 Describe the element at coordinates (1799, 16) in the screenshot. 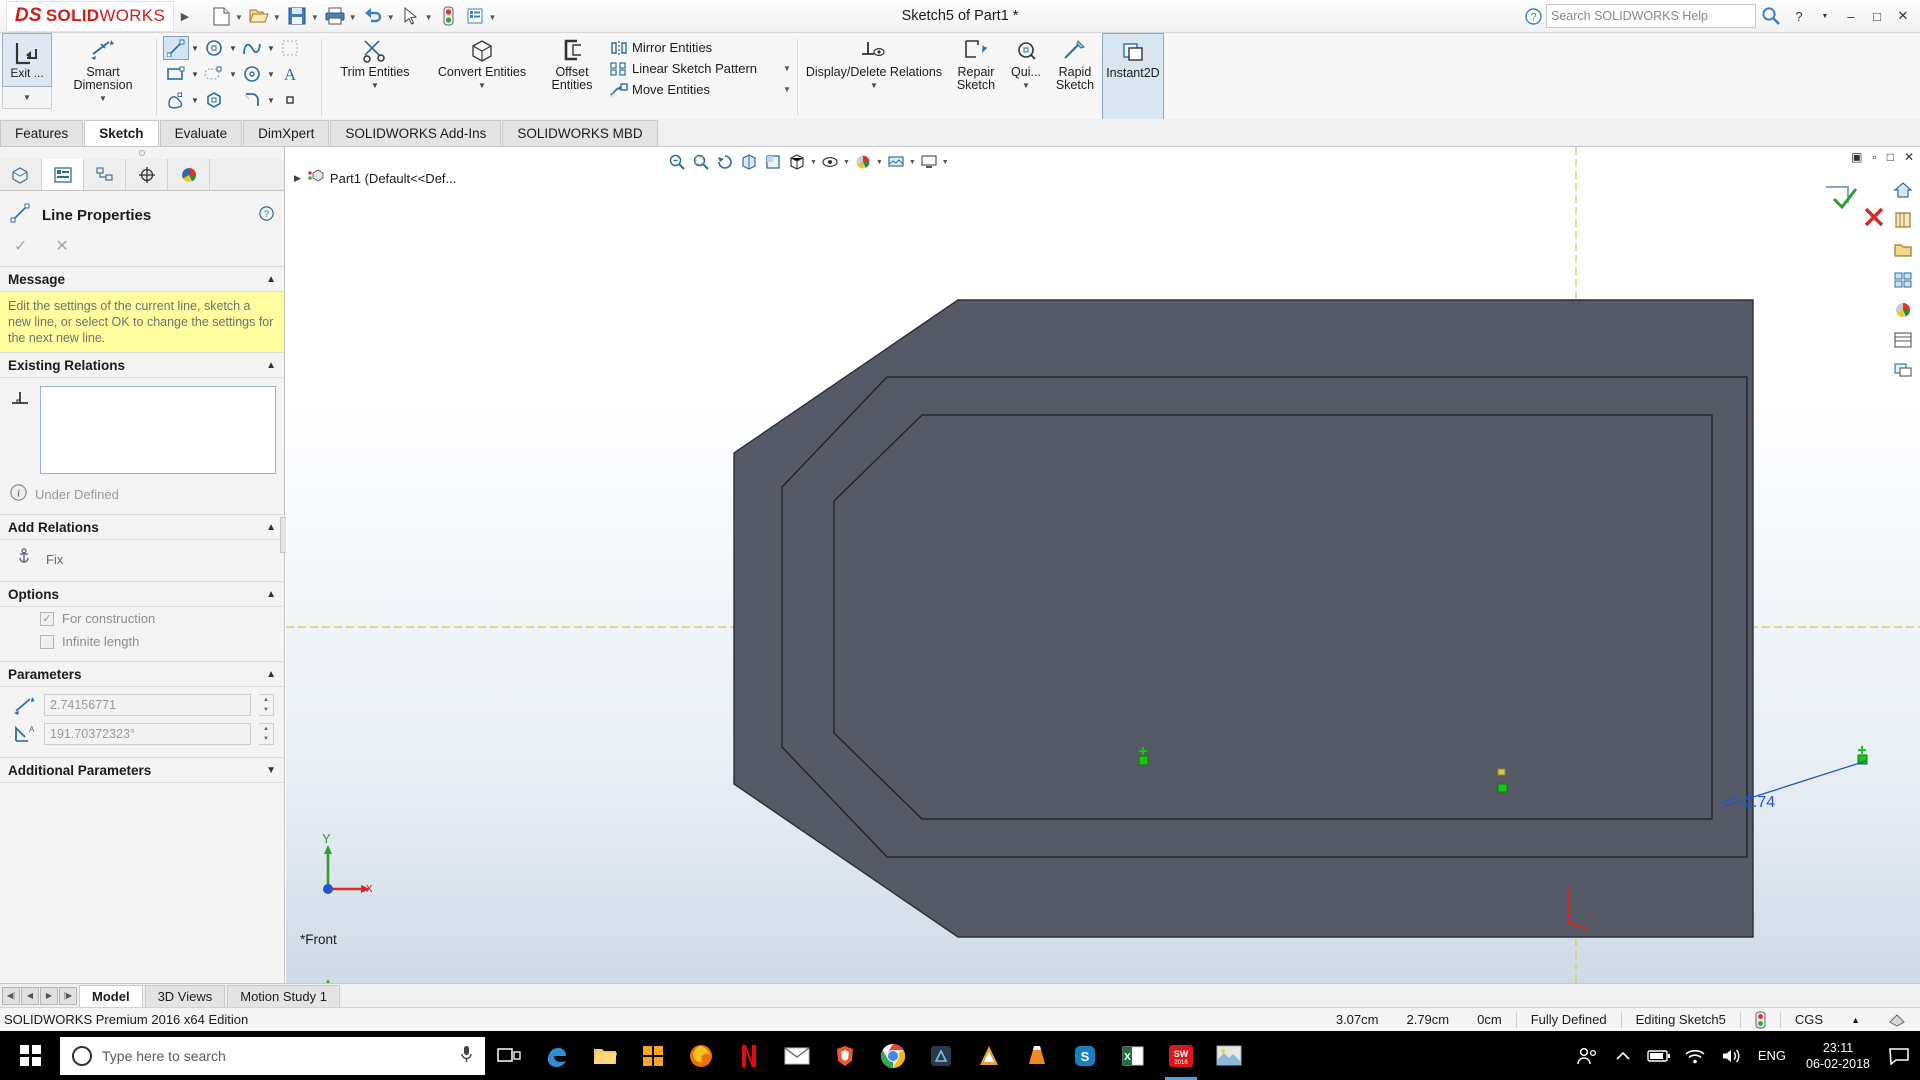

I see `help-button: ?` at that location.